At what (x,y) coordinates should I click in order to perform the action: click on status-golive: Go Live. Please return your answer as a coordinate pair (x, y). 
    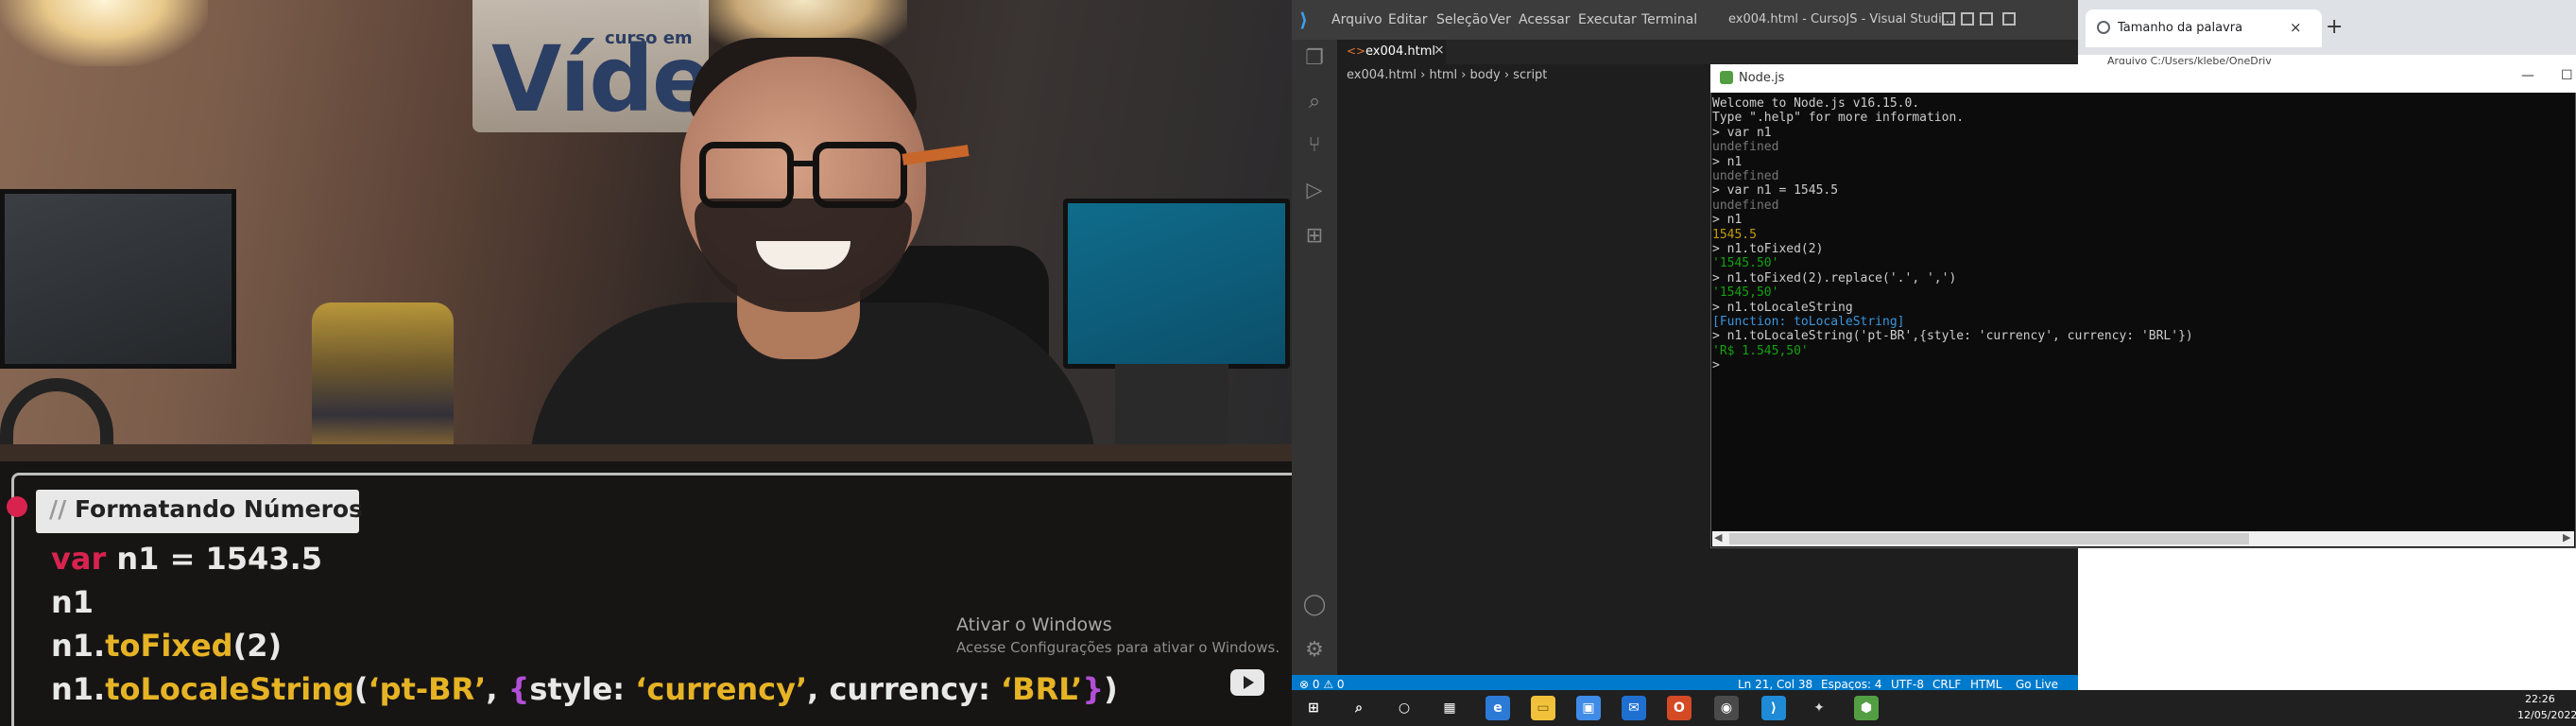
    Looking at the image, I should click on (2037, 685).